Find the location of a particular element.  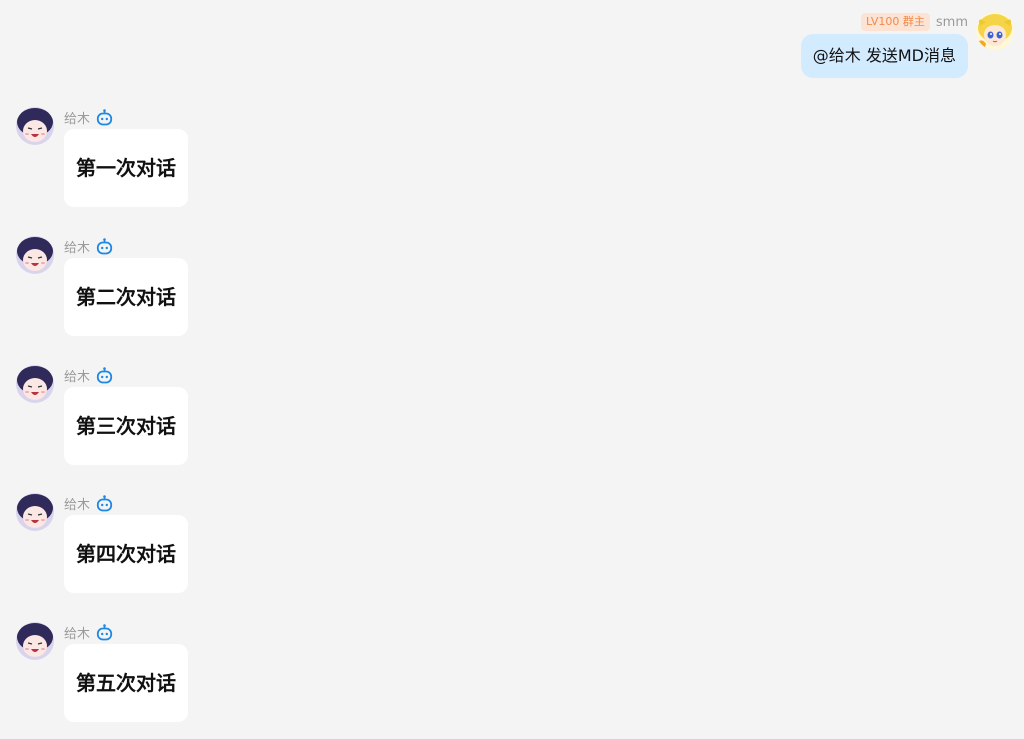

outgoing-message-bubble: @给木 发送MD消息 is located at coordinates (884, 56).